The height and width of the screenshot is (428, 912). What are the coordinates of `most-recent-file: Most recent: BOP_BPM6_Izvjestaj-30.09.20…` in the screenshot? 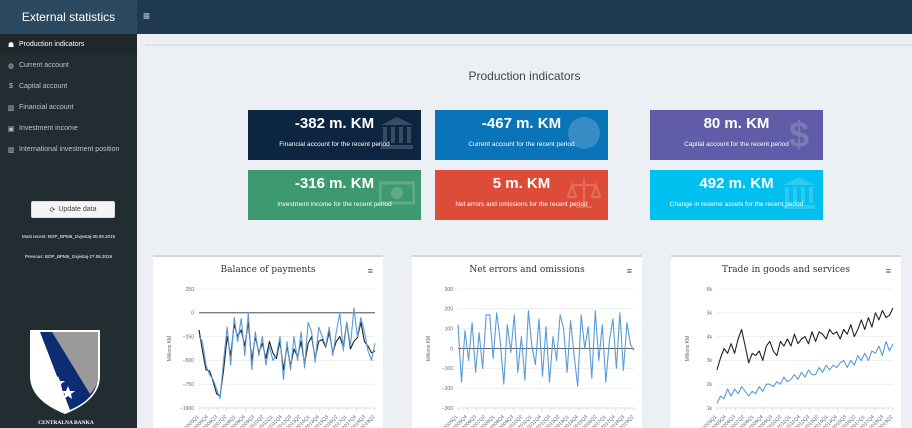 It's located at (68, 236).